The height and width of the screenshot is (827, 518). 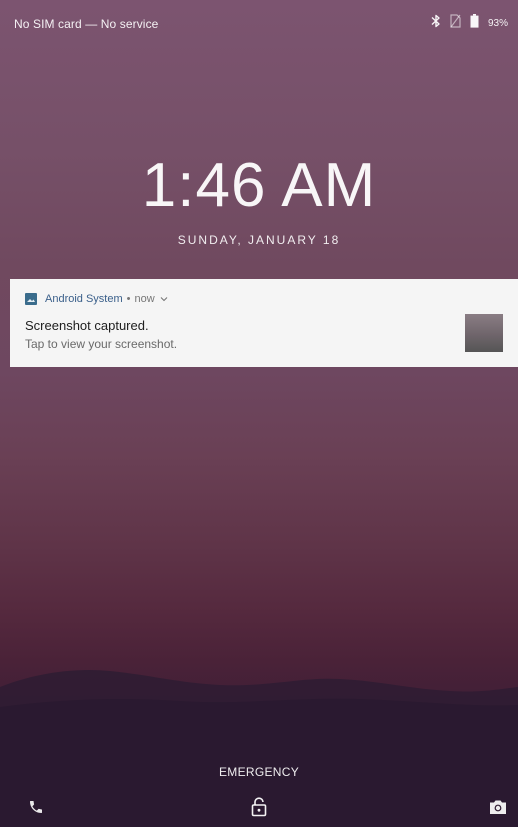 What do you see at coordinates (36, 807) in the screenshot?
I see `phone-icon` at bounding box center [36, 807].